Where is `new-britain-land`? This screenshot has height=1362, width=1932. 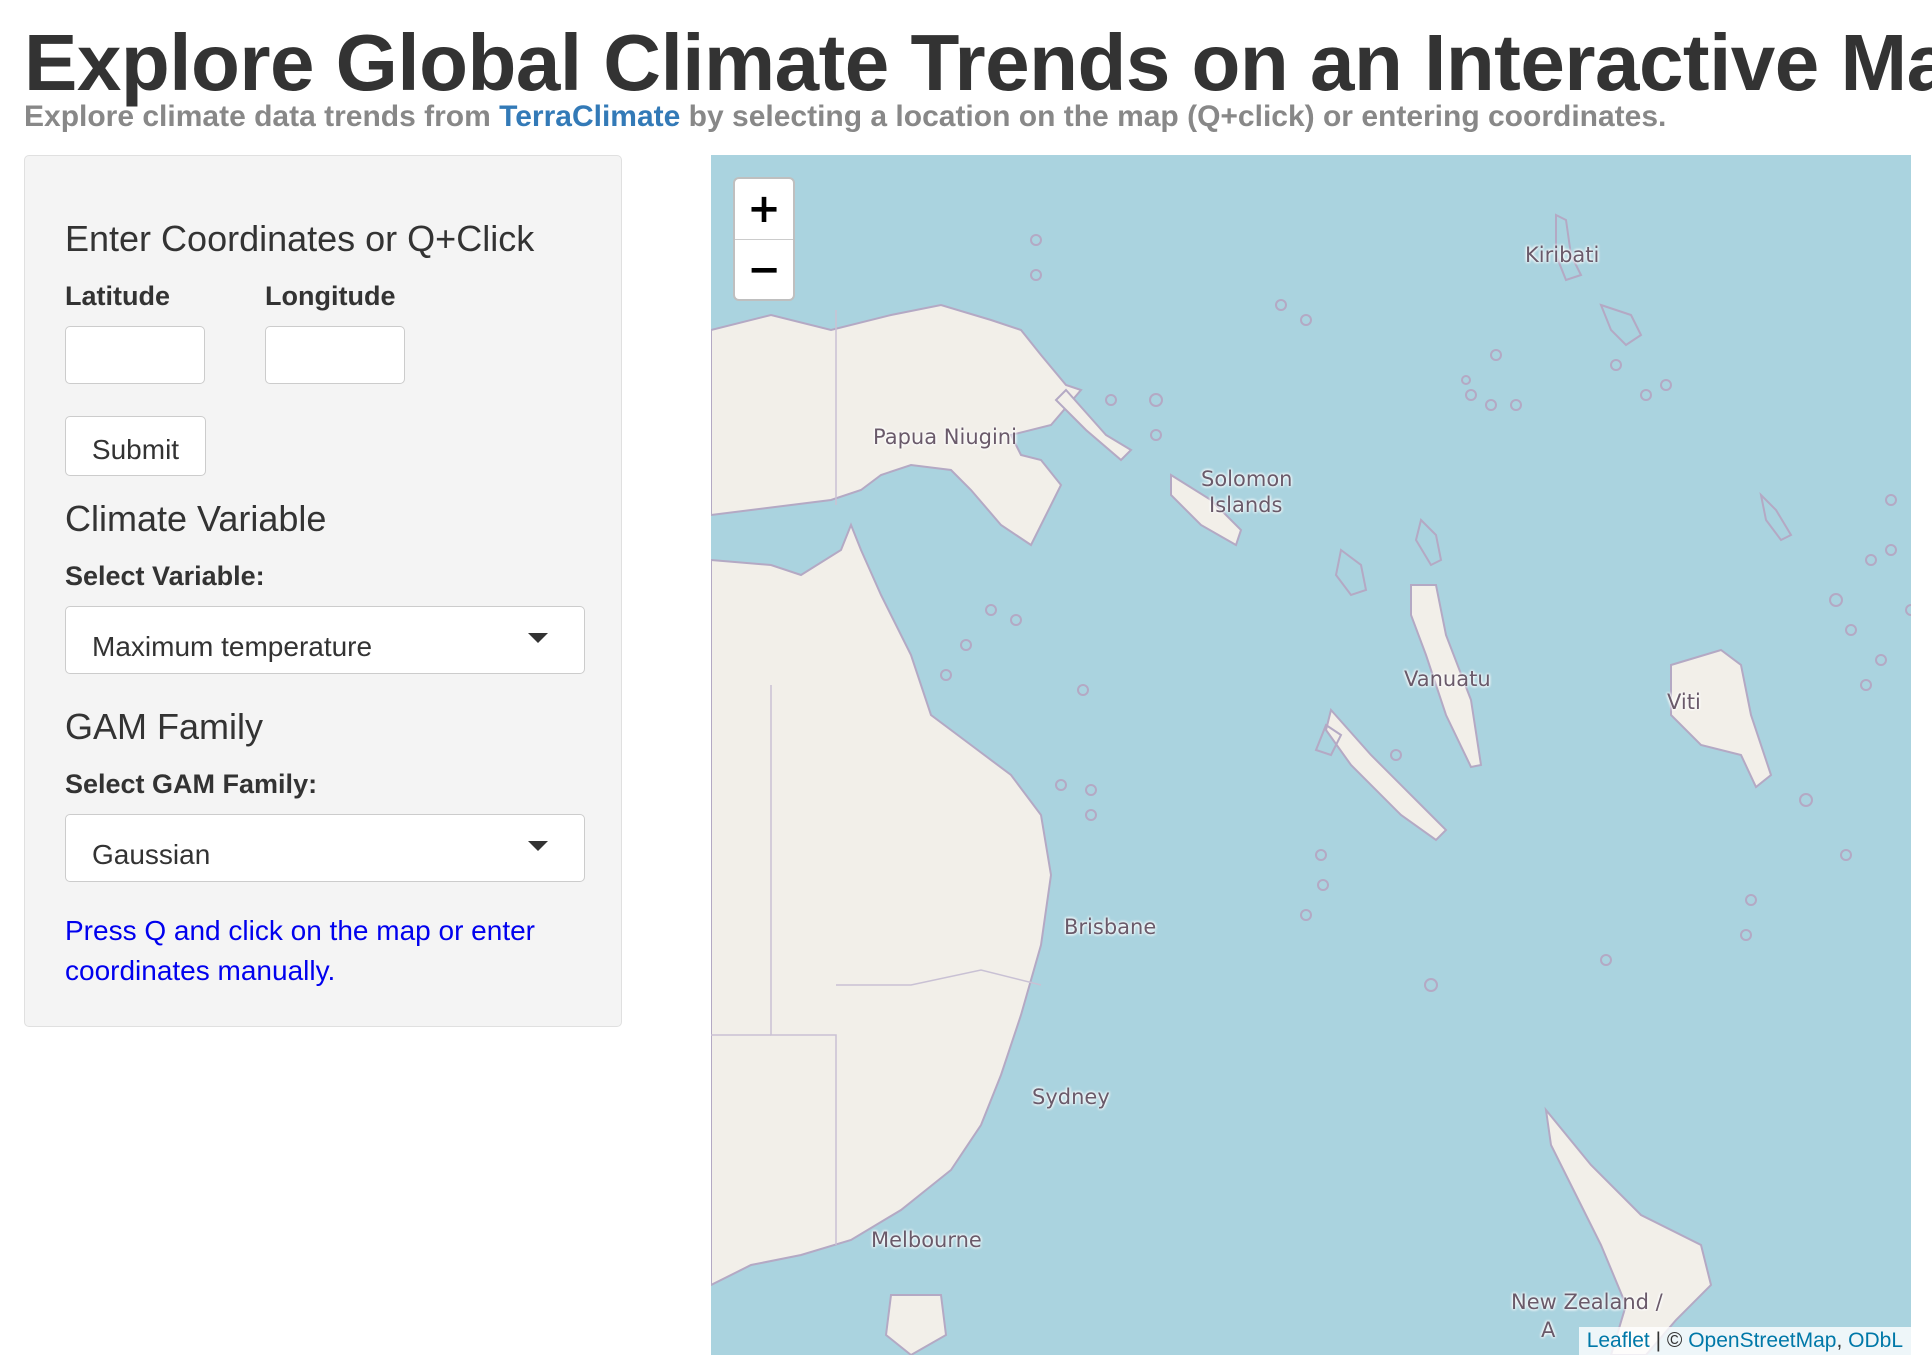 new-britain-land is located at coordinates (1093, 425).